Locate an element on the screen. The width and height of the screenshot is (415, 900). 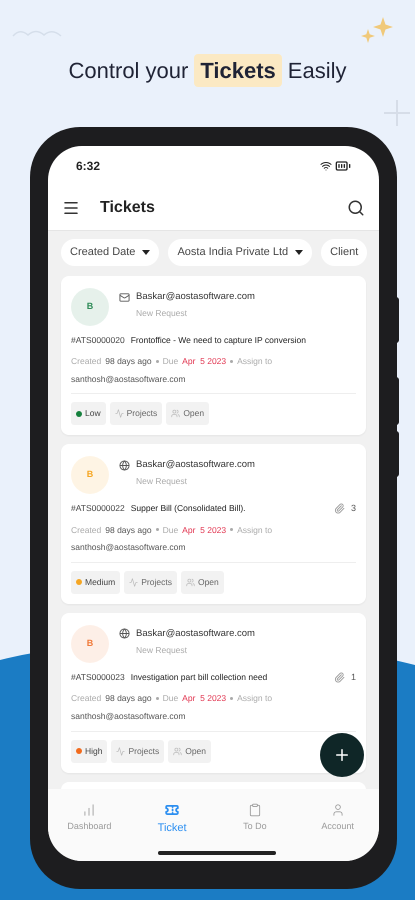
ticket-title: Supper Bill (Consolidated Bill). is located at coordinates (188, 509).